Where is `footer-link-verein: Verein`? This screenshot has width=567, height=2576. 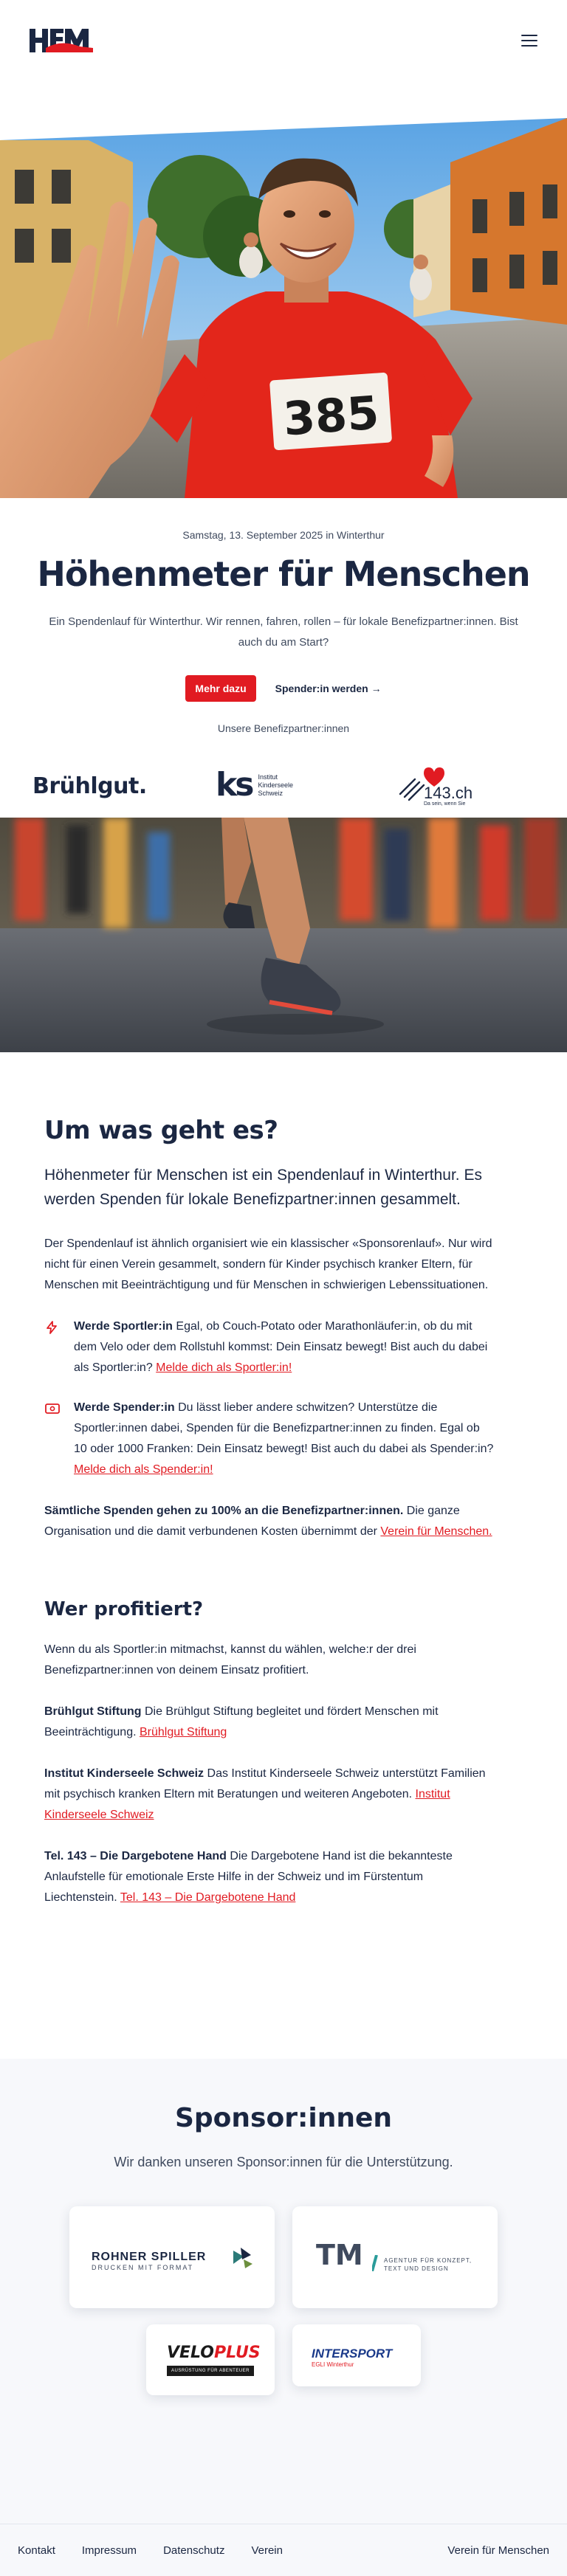
footer-link-verein: Verein is located at coordinates (267, 2550).